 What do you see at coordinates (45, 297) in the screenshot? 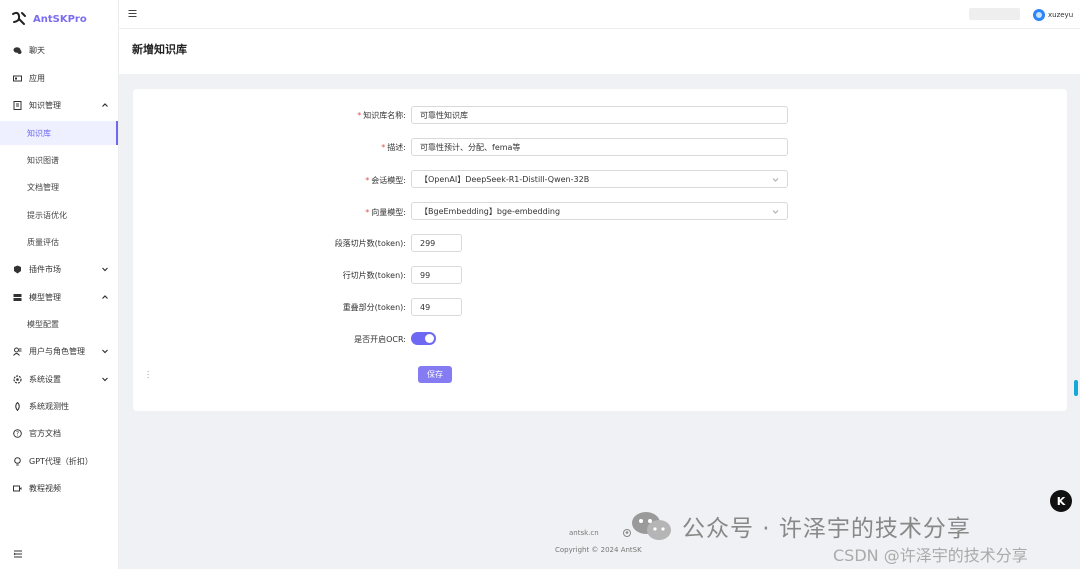
I see `sidebar-item-label: 模型管理` at bounding box center [45, 297].